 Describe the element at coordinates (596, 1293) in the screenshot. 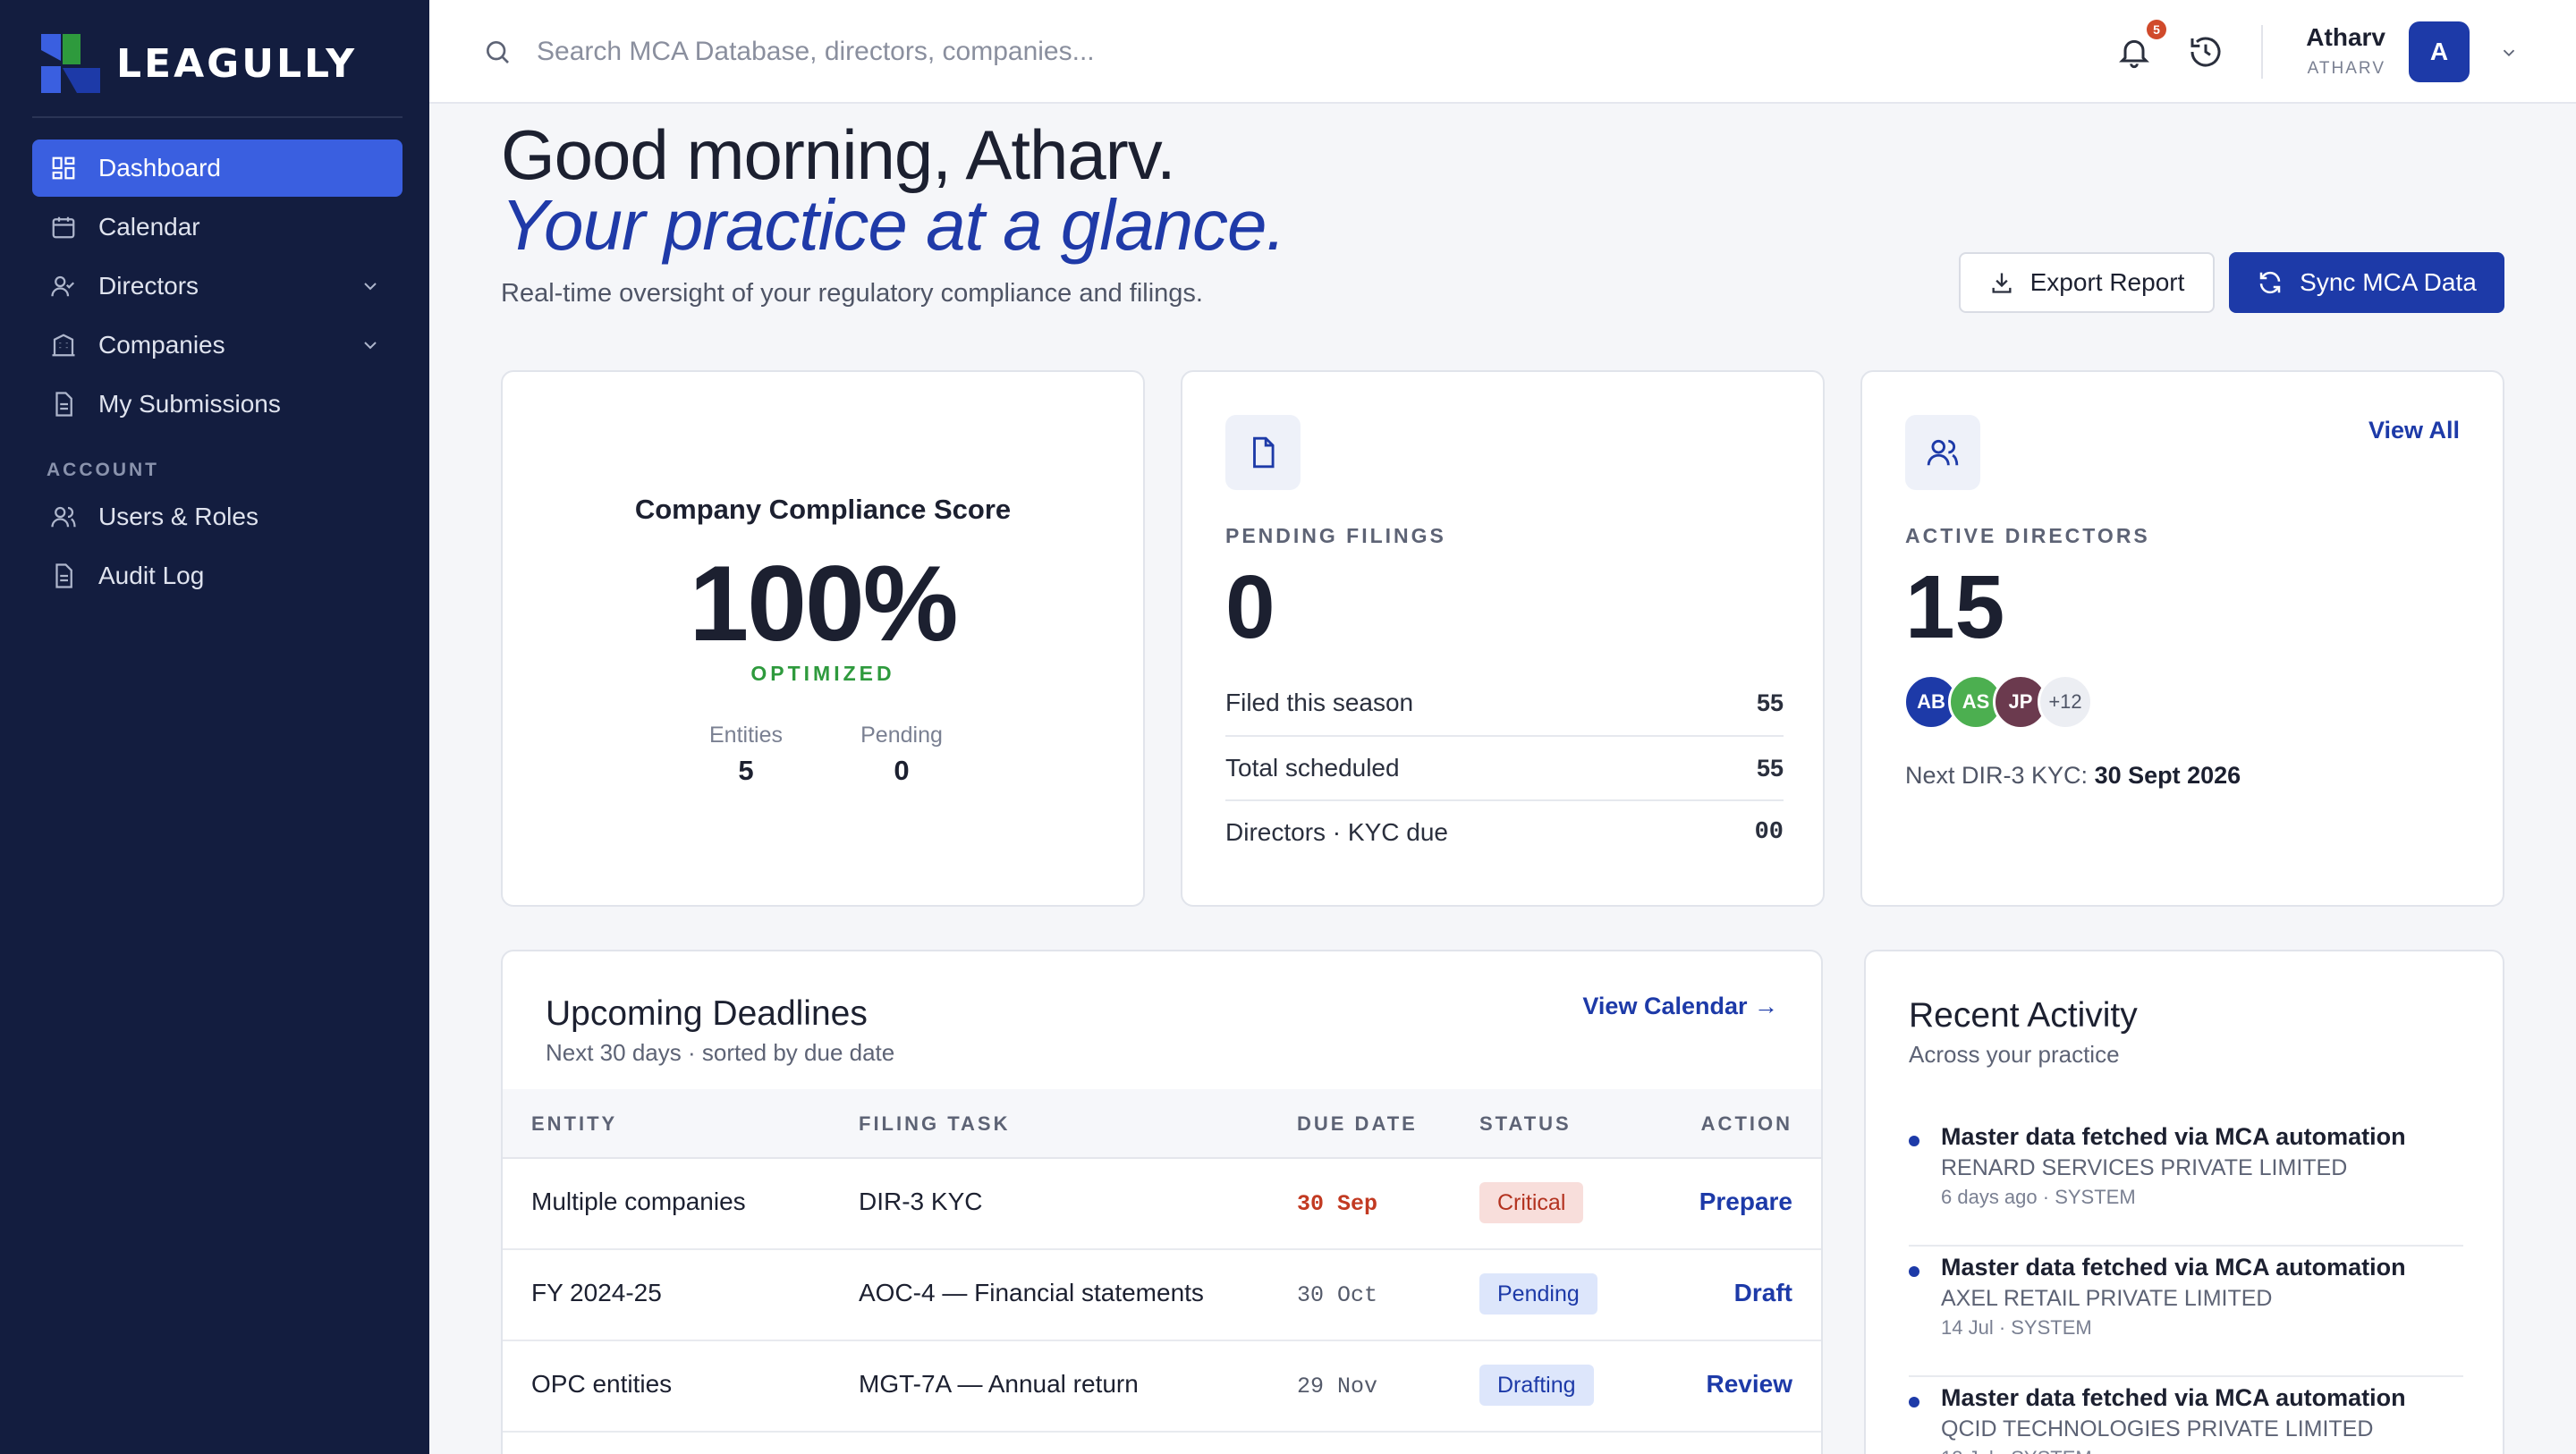

I see `entity-cell: FY 2024-25` at that location.